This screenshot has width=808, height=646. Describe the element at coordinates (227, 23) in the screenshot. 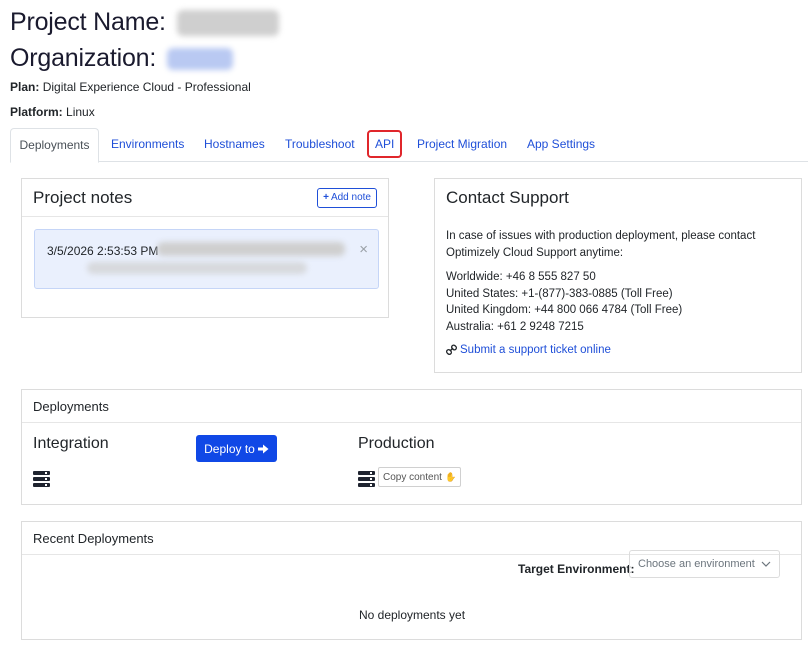

I see `project-name-redacted` at that location.